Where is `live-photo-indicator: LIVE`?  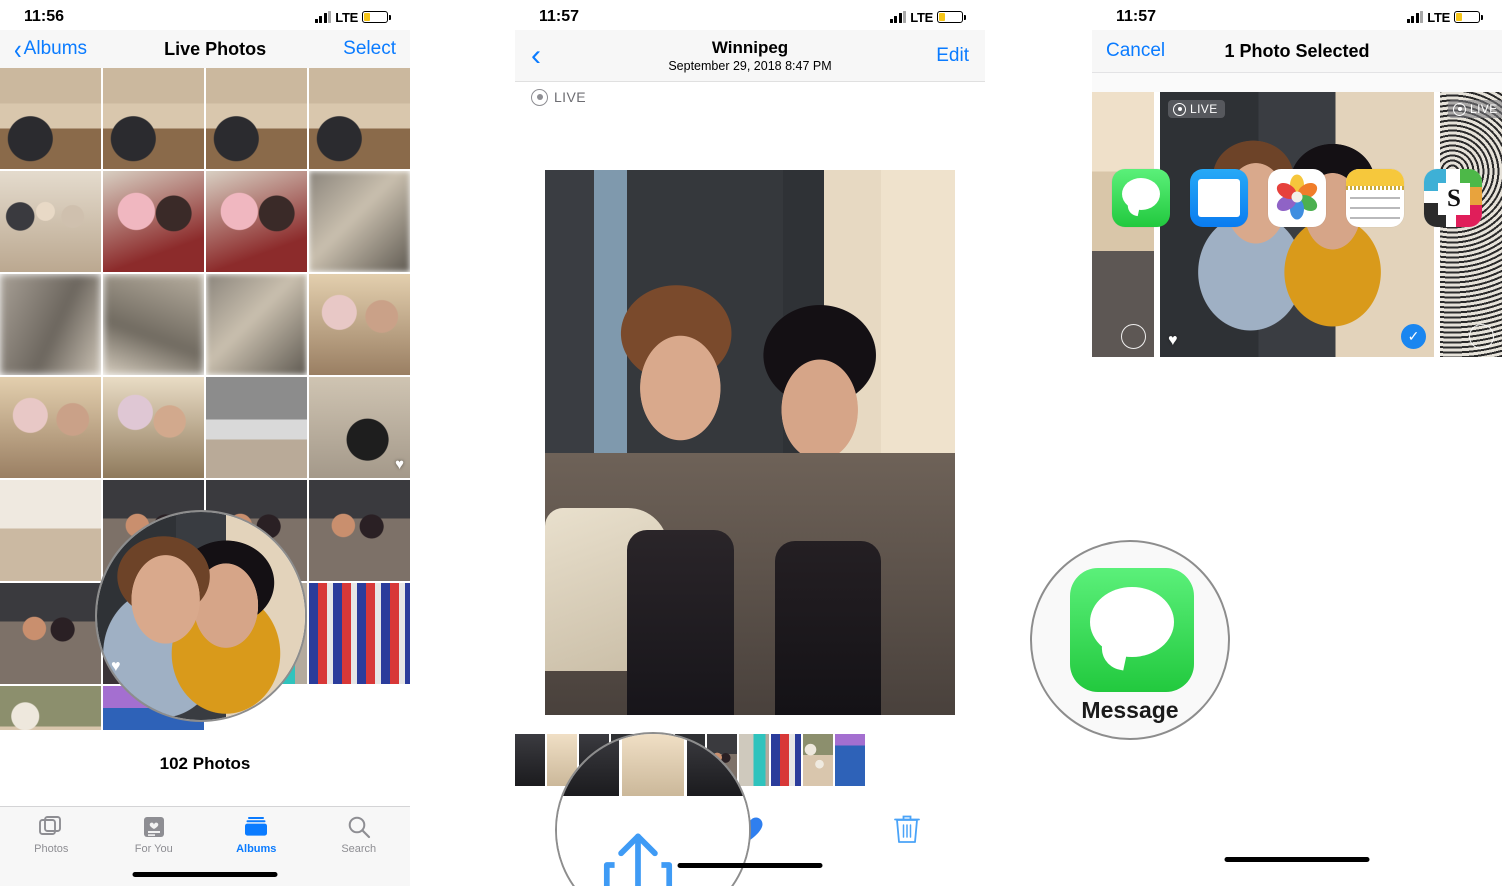
live-photo-indicator: LIVE is located at coordinates (750, 97).